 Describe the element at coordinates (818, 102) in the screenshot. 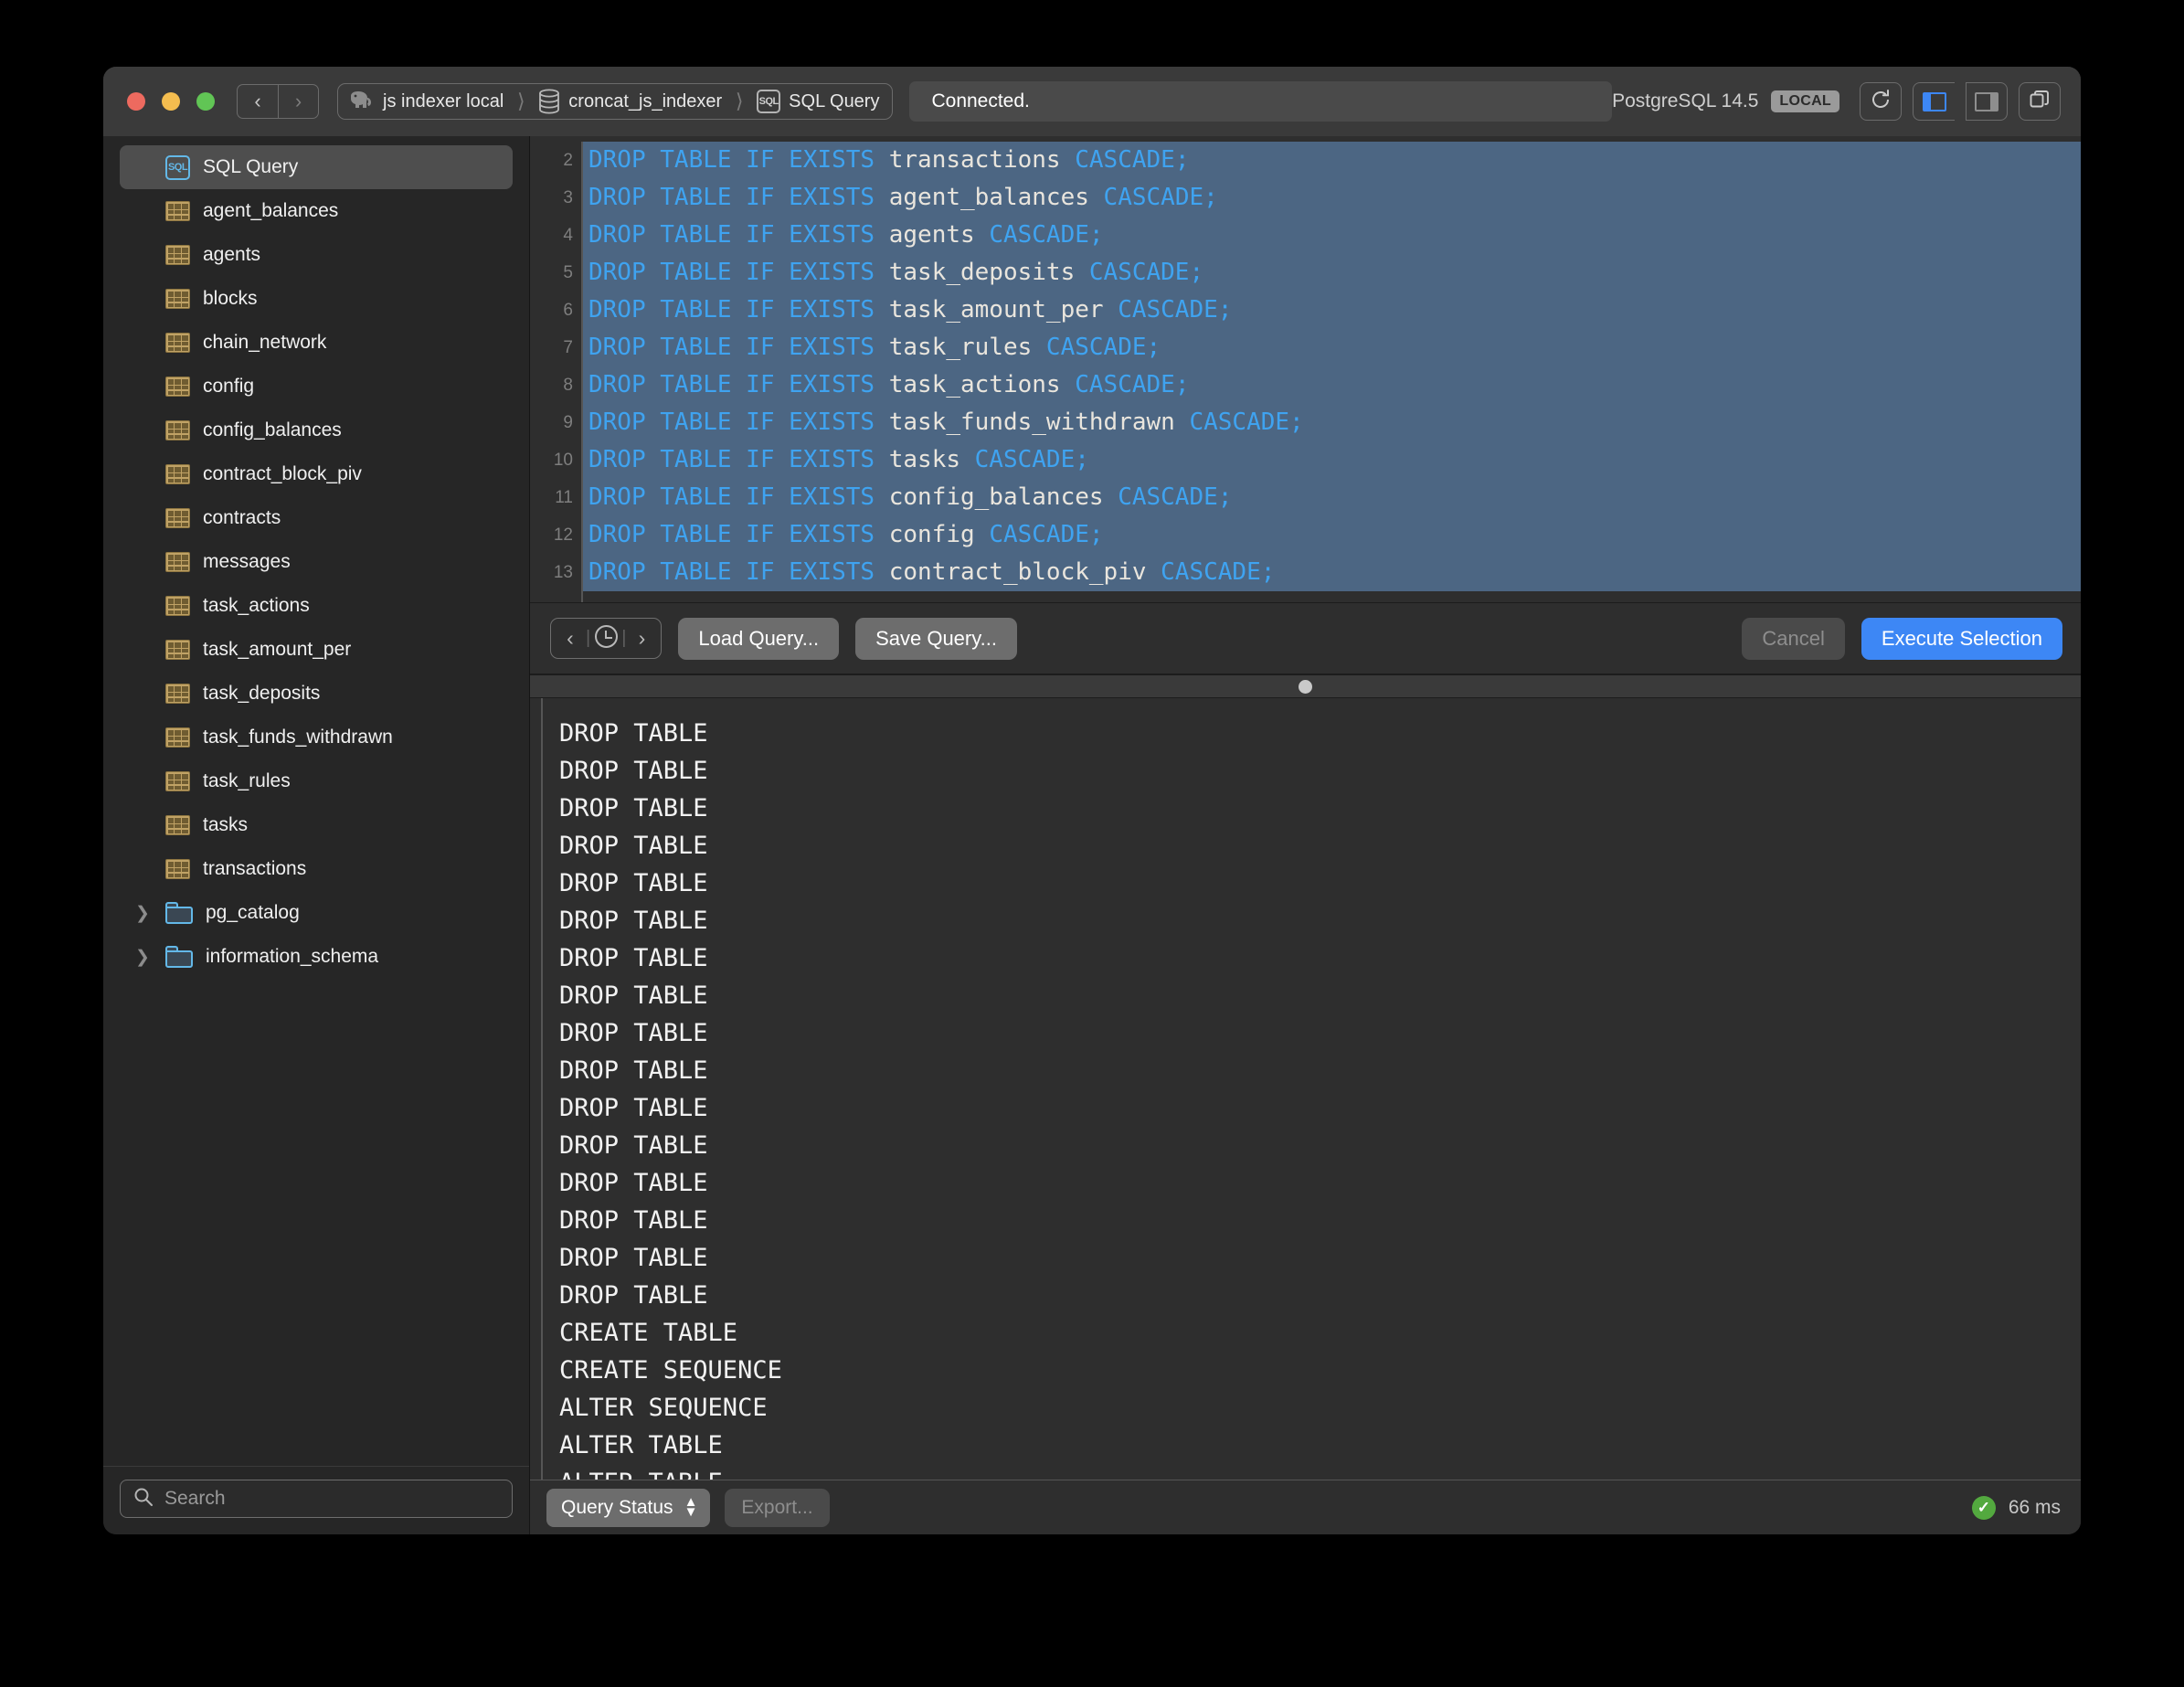

I see `breadcrumb-item-sql-query: SQL SQL Query` at that location.